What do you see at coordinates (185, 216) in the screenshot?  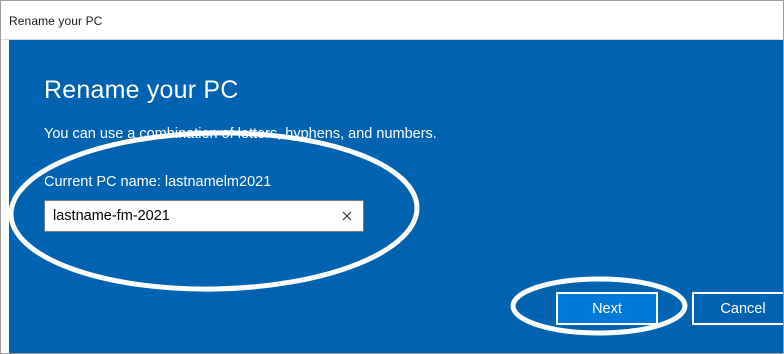 I see `new-pc-name-input` at bounding box center [185, 216].